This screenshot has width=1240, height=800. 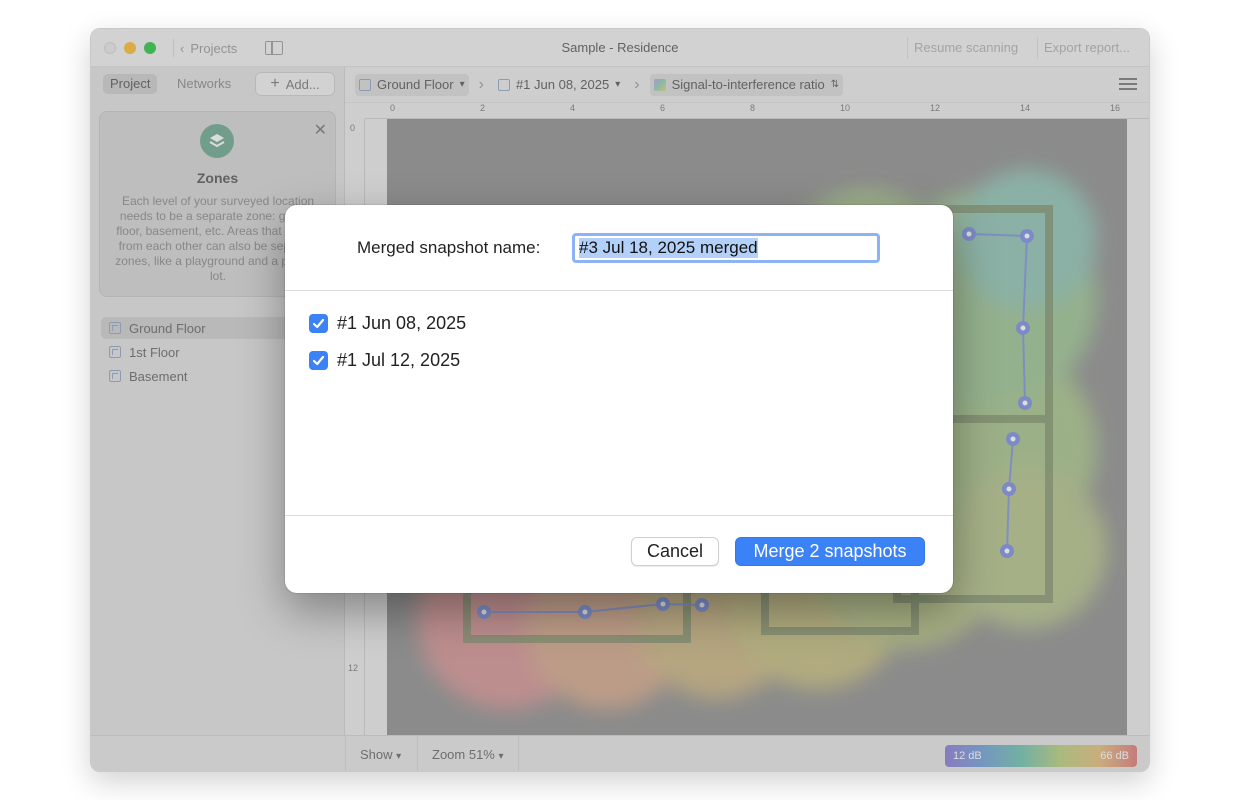 What do you see at coordinates (449, 247) in the screenshot?
I see `snapshot-name-label: Merged snapshot name:` at bounding box center [449, 247].